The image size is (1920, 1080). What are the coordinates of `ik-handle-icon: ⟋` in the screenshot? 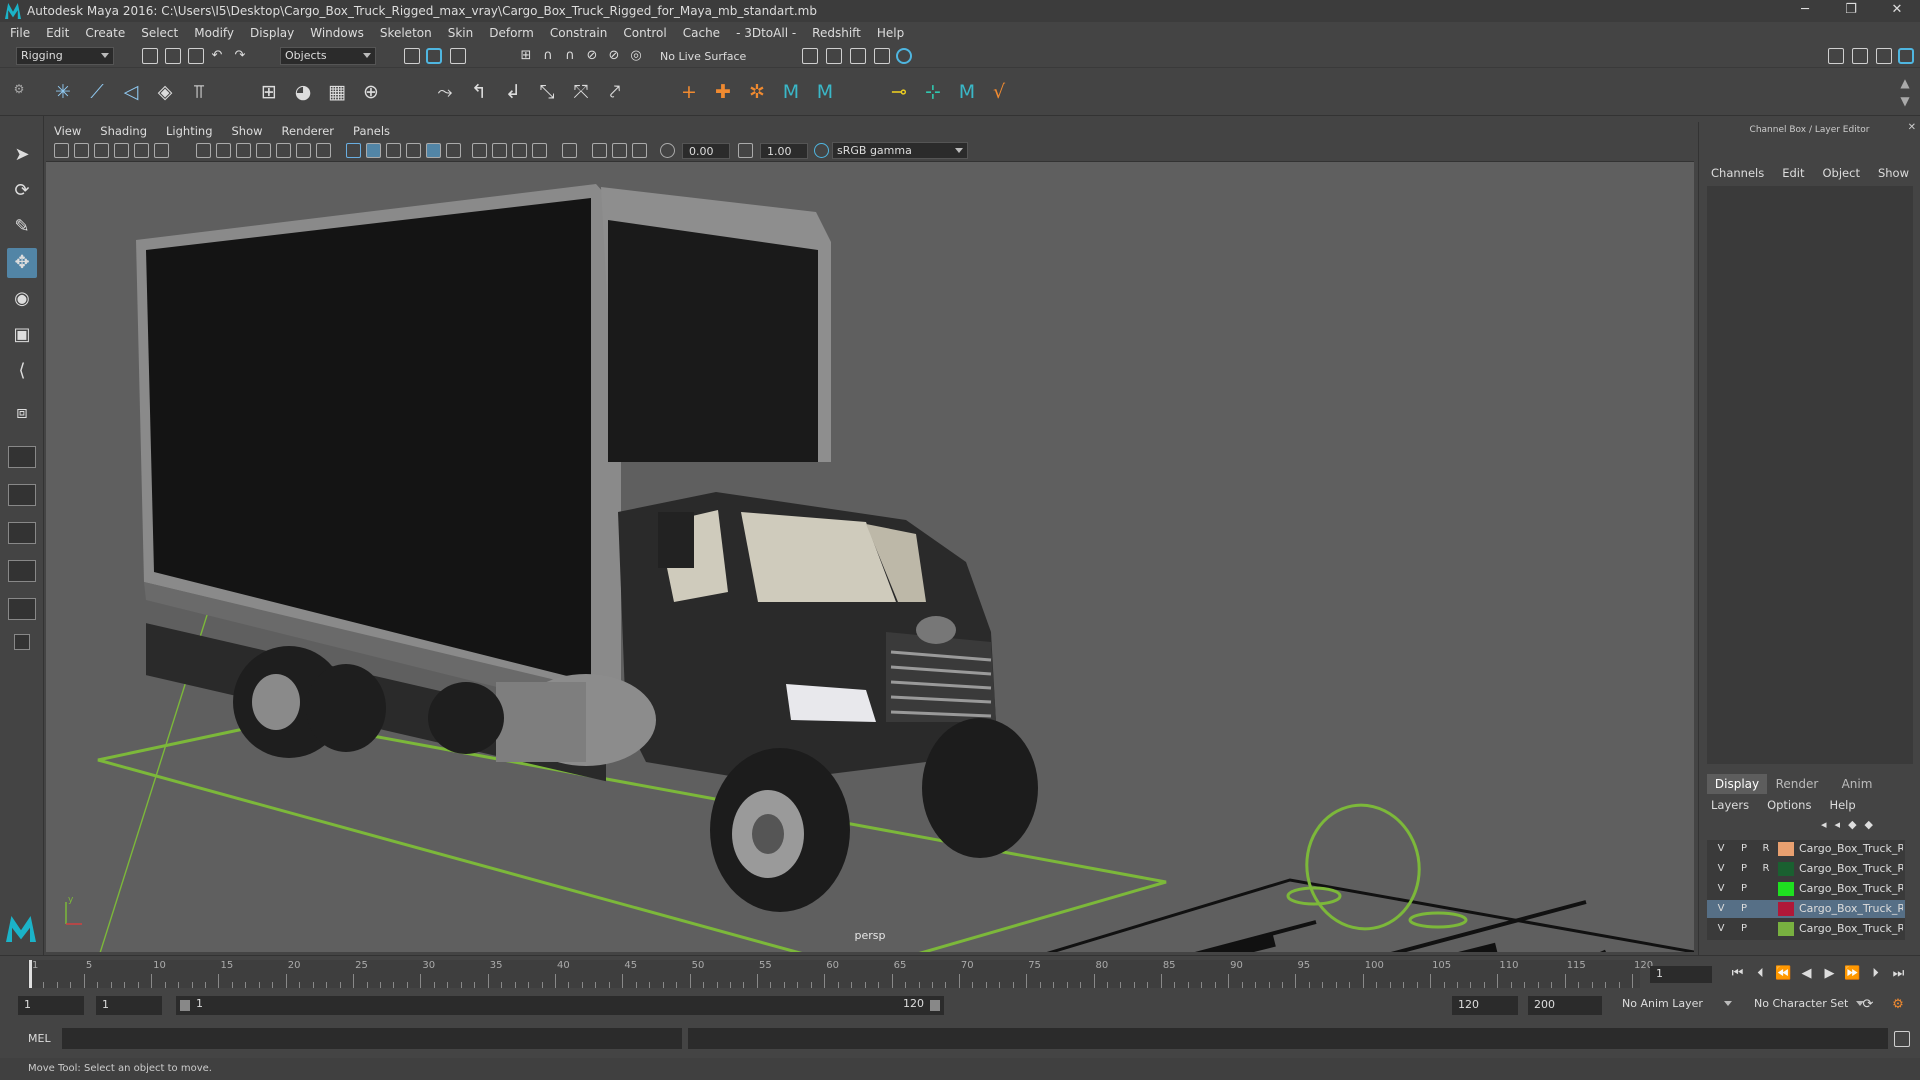 It's located at (97, 92).